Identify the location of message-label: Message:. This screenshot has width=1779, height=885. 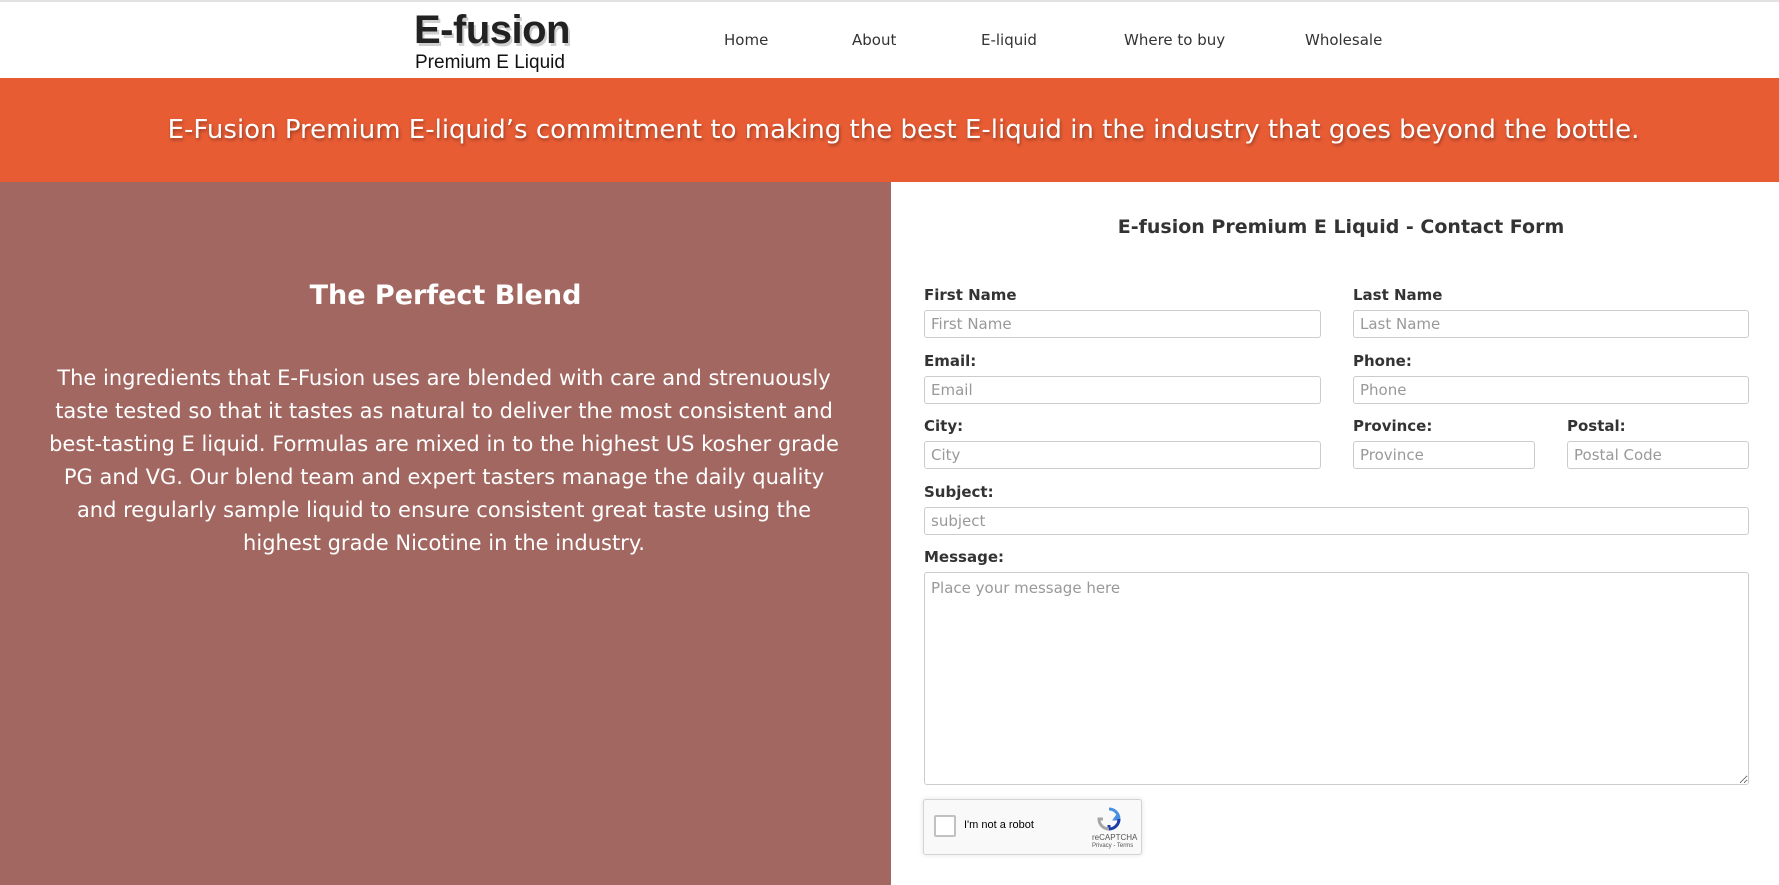
(964, 557).